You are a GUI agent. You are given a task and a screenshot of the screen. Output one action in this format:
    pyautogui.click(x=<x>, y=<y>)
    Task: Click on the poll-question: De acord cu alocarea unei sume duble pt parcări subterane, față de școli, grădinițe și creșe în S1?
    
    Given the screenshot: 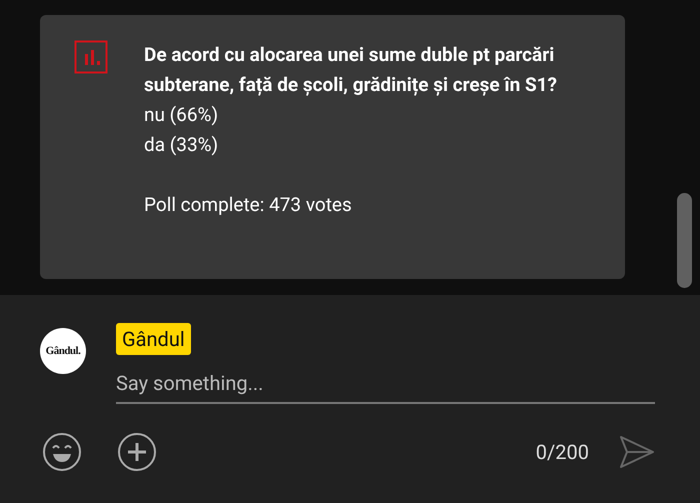 What is the action you would take?
    pyautogui.click(x=351, y=70)
    